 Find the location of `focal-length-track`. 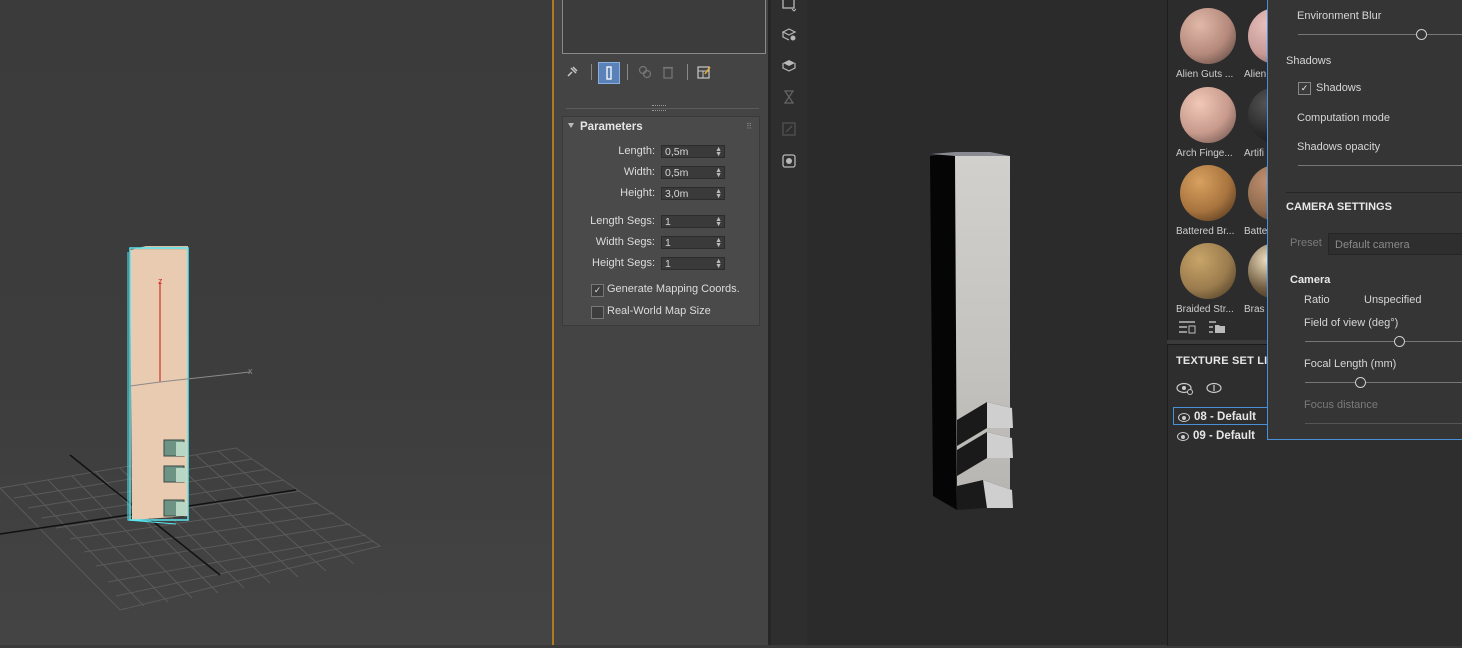

focal-length-track is located at coordinates (1383, 382).